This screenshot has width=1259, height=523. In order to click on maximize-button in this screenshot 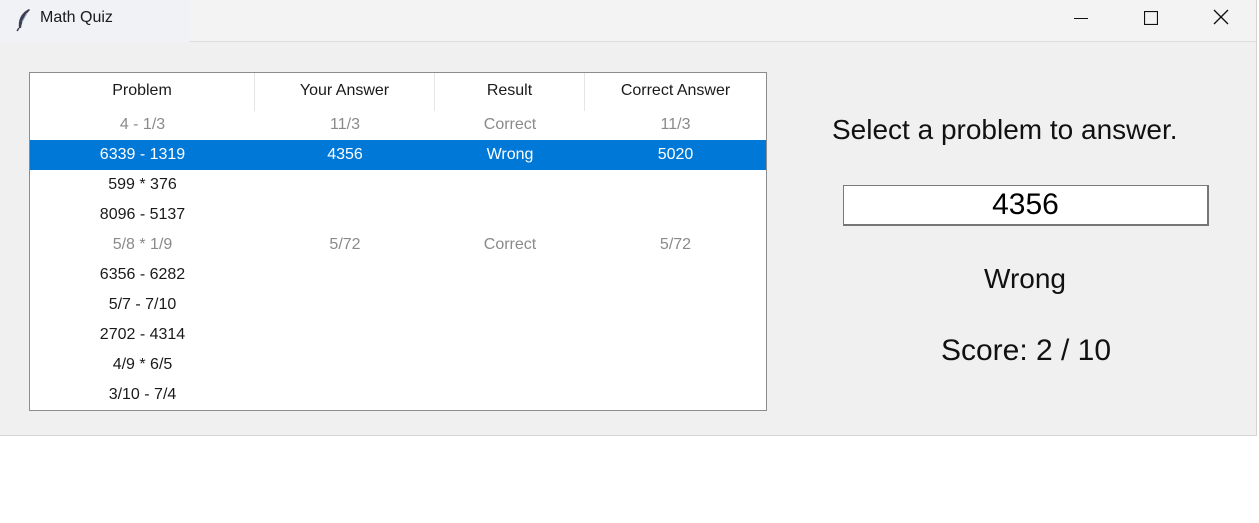, I will do `click(1151, 19)`.